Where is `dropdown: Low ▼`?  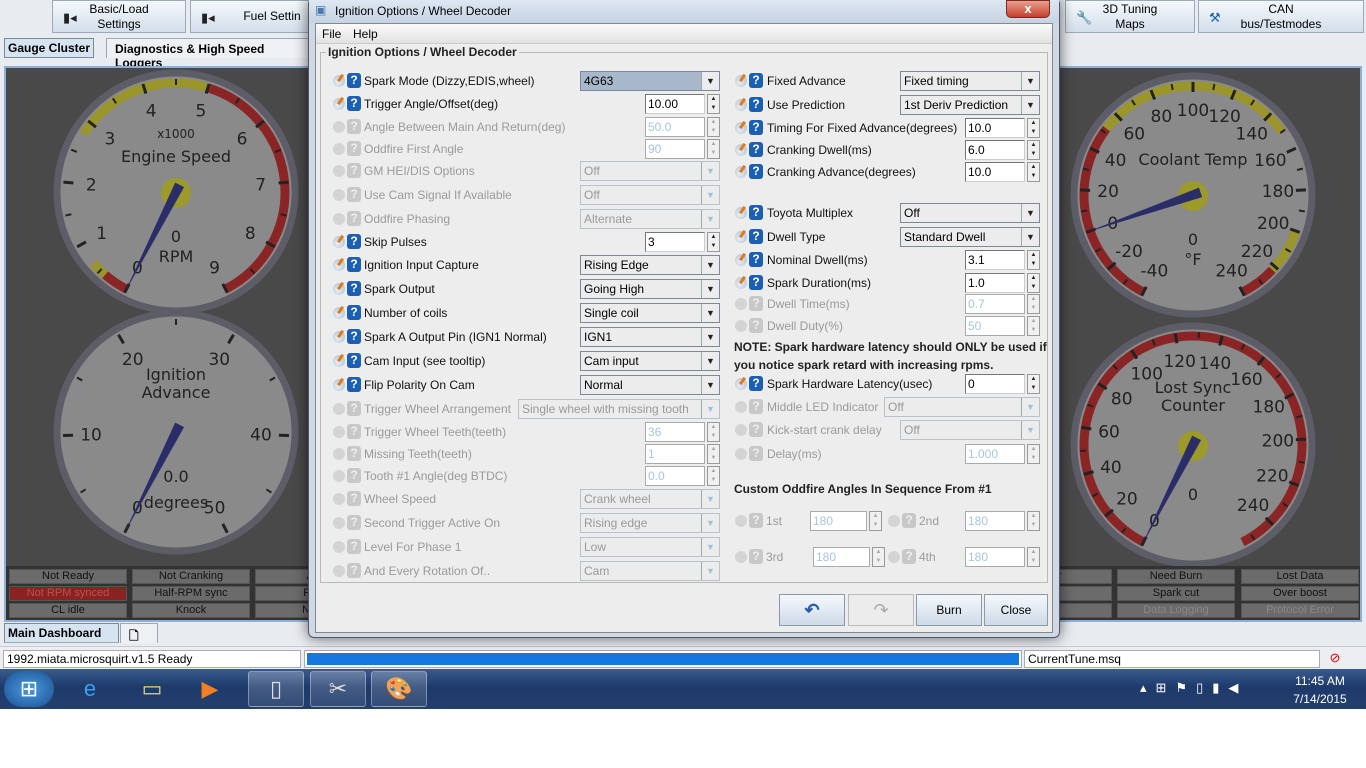
dropdown: Low ▼ is located at coordinates (650, 547).